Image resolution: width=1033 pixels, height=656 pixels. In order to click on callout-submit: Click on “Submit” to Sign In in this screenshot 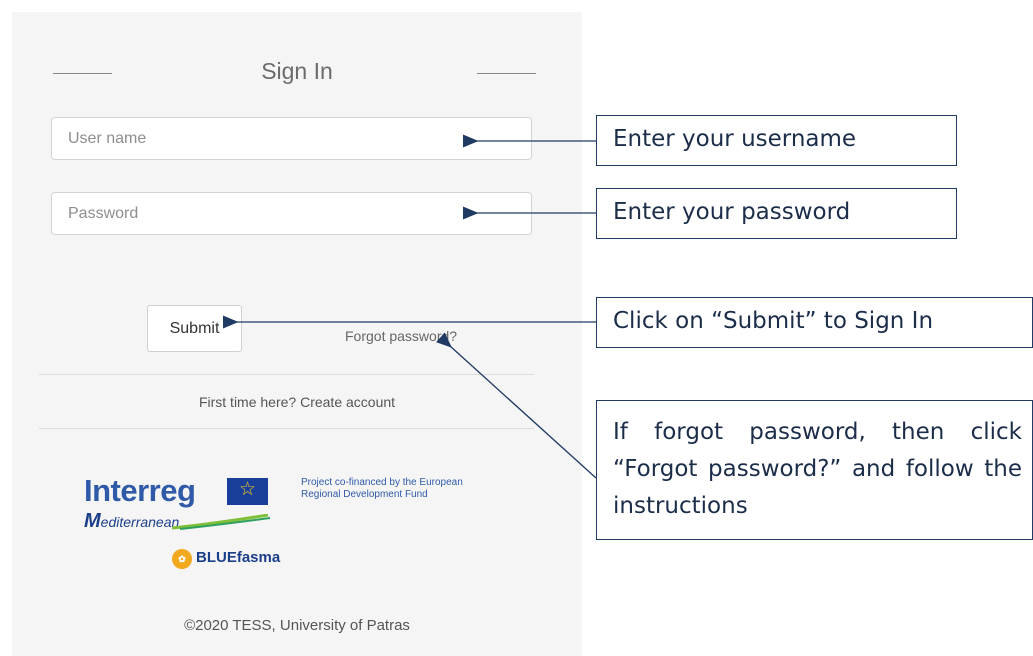, I will do `click(814, 322)`.